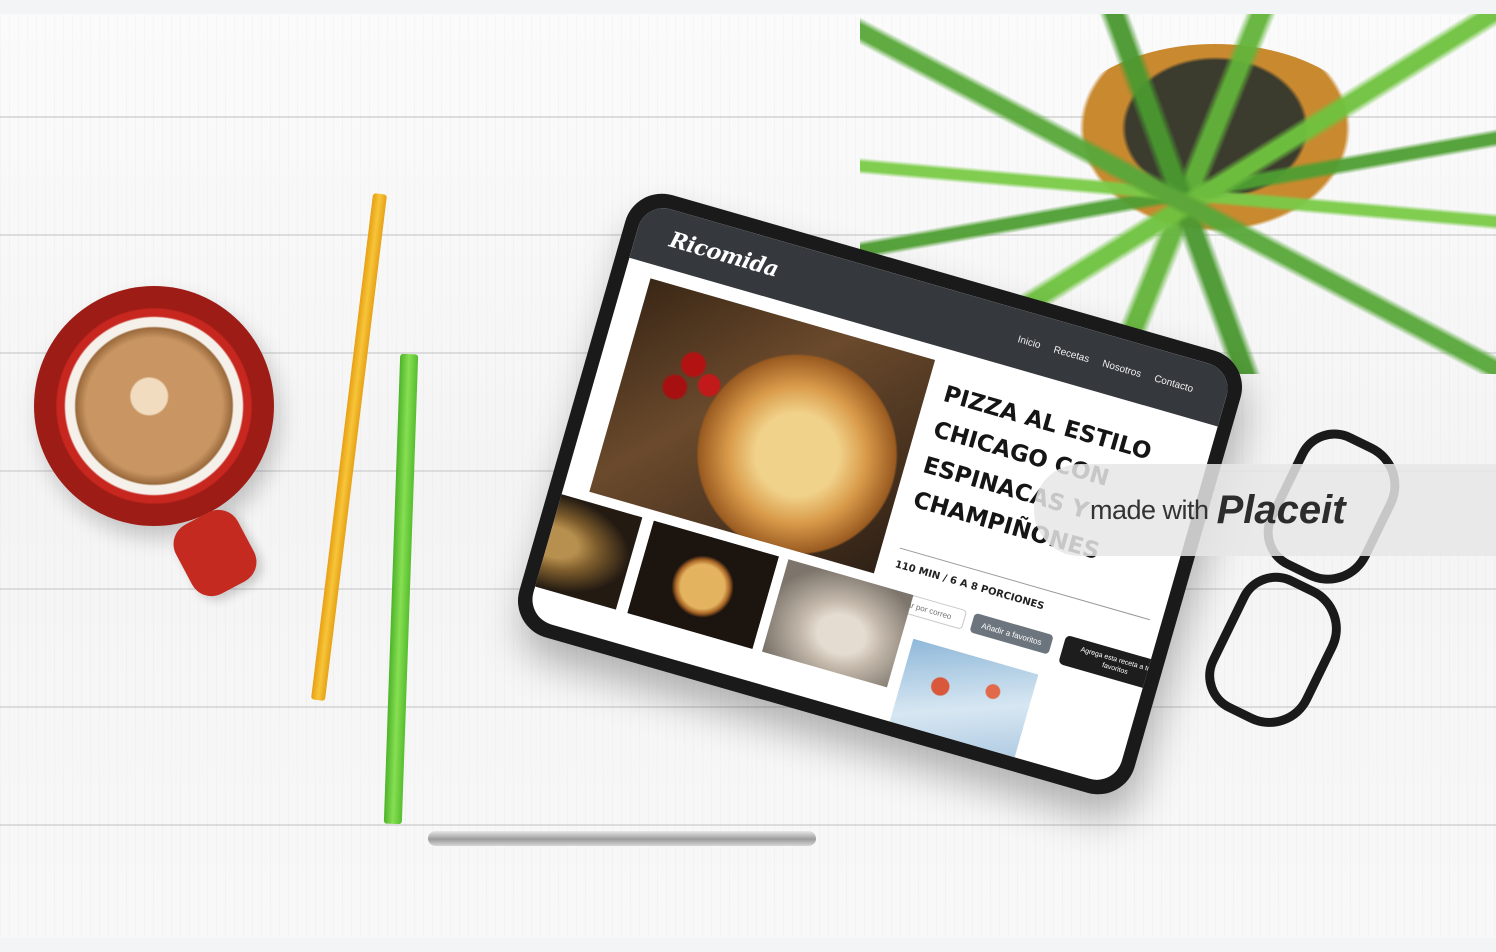 This screenshot has width=1496, height=952. Describe the element at coordinates (1149, 509) in the screenshot. I see `watermark-text: made with` at that location.